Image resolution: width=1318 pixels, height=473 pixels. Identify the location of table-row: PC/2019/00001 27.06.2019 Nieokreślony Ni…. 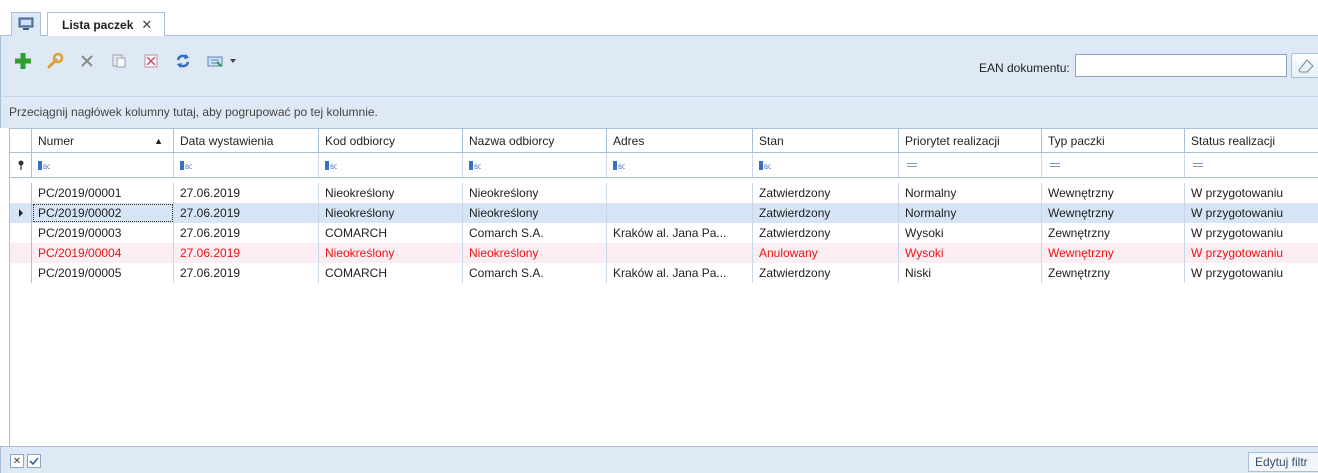
(664, 193).